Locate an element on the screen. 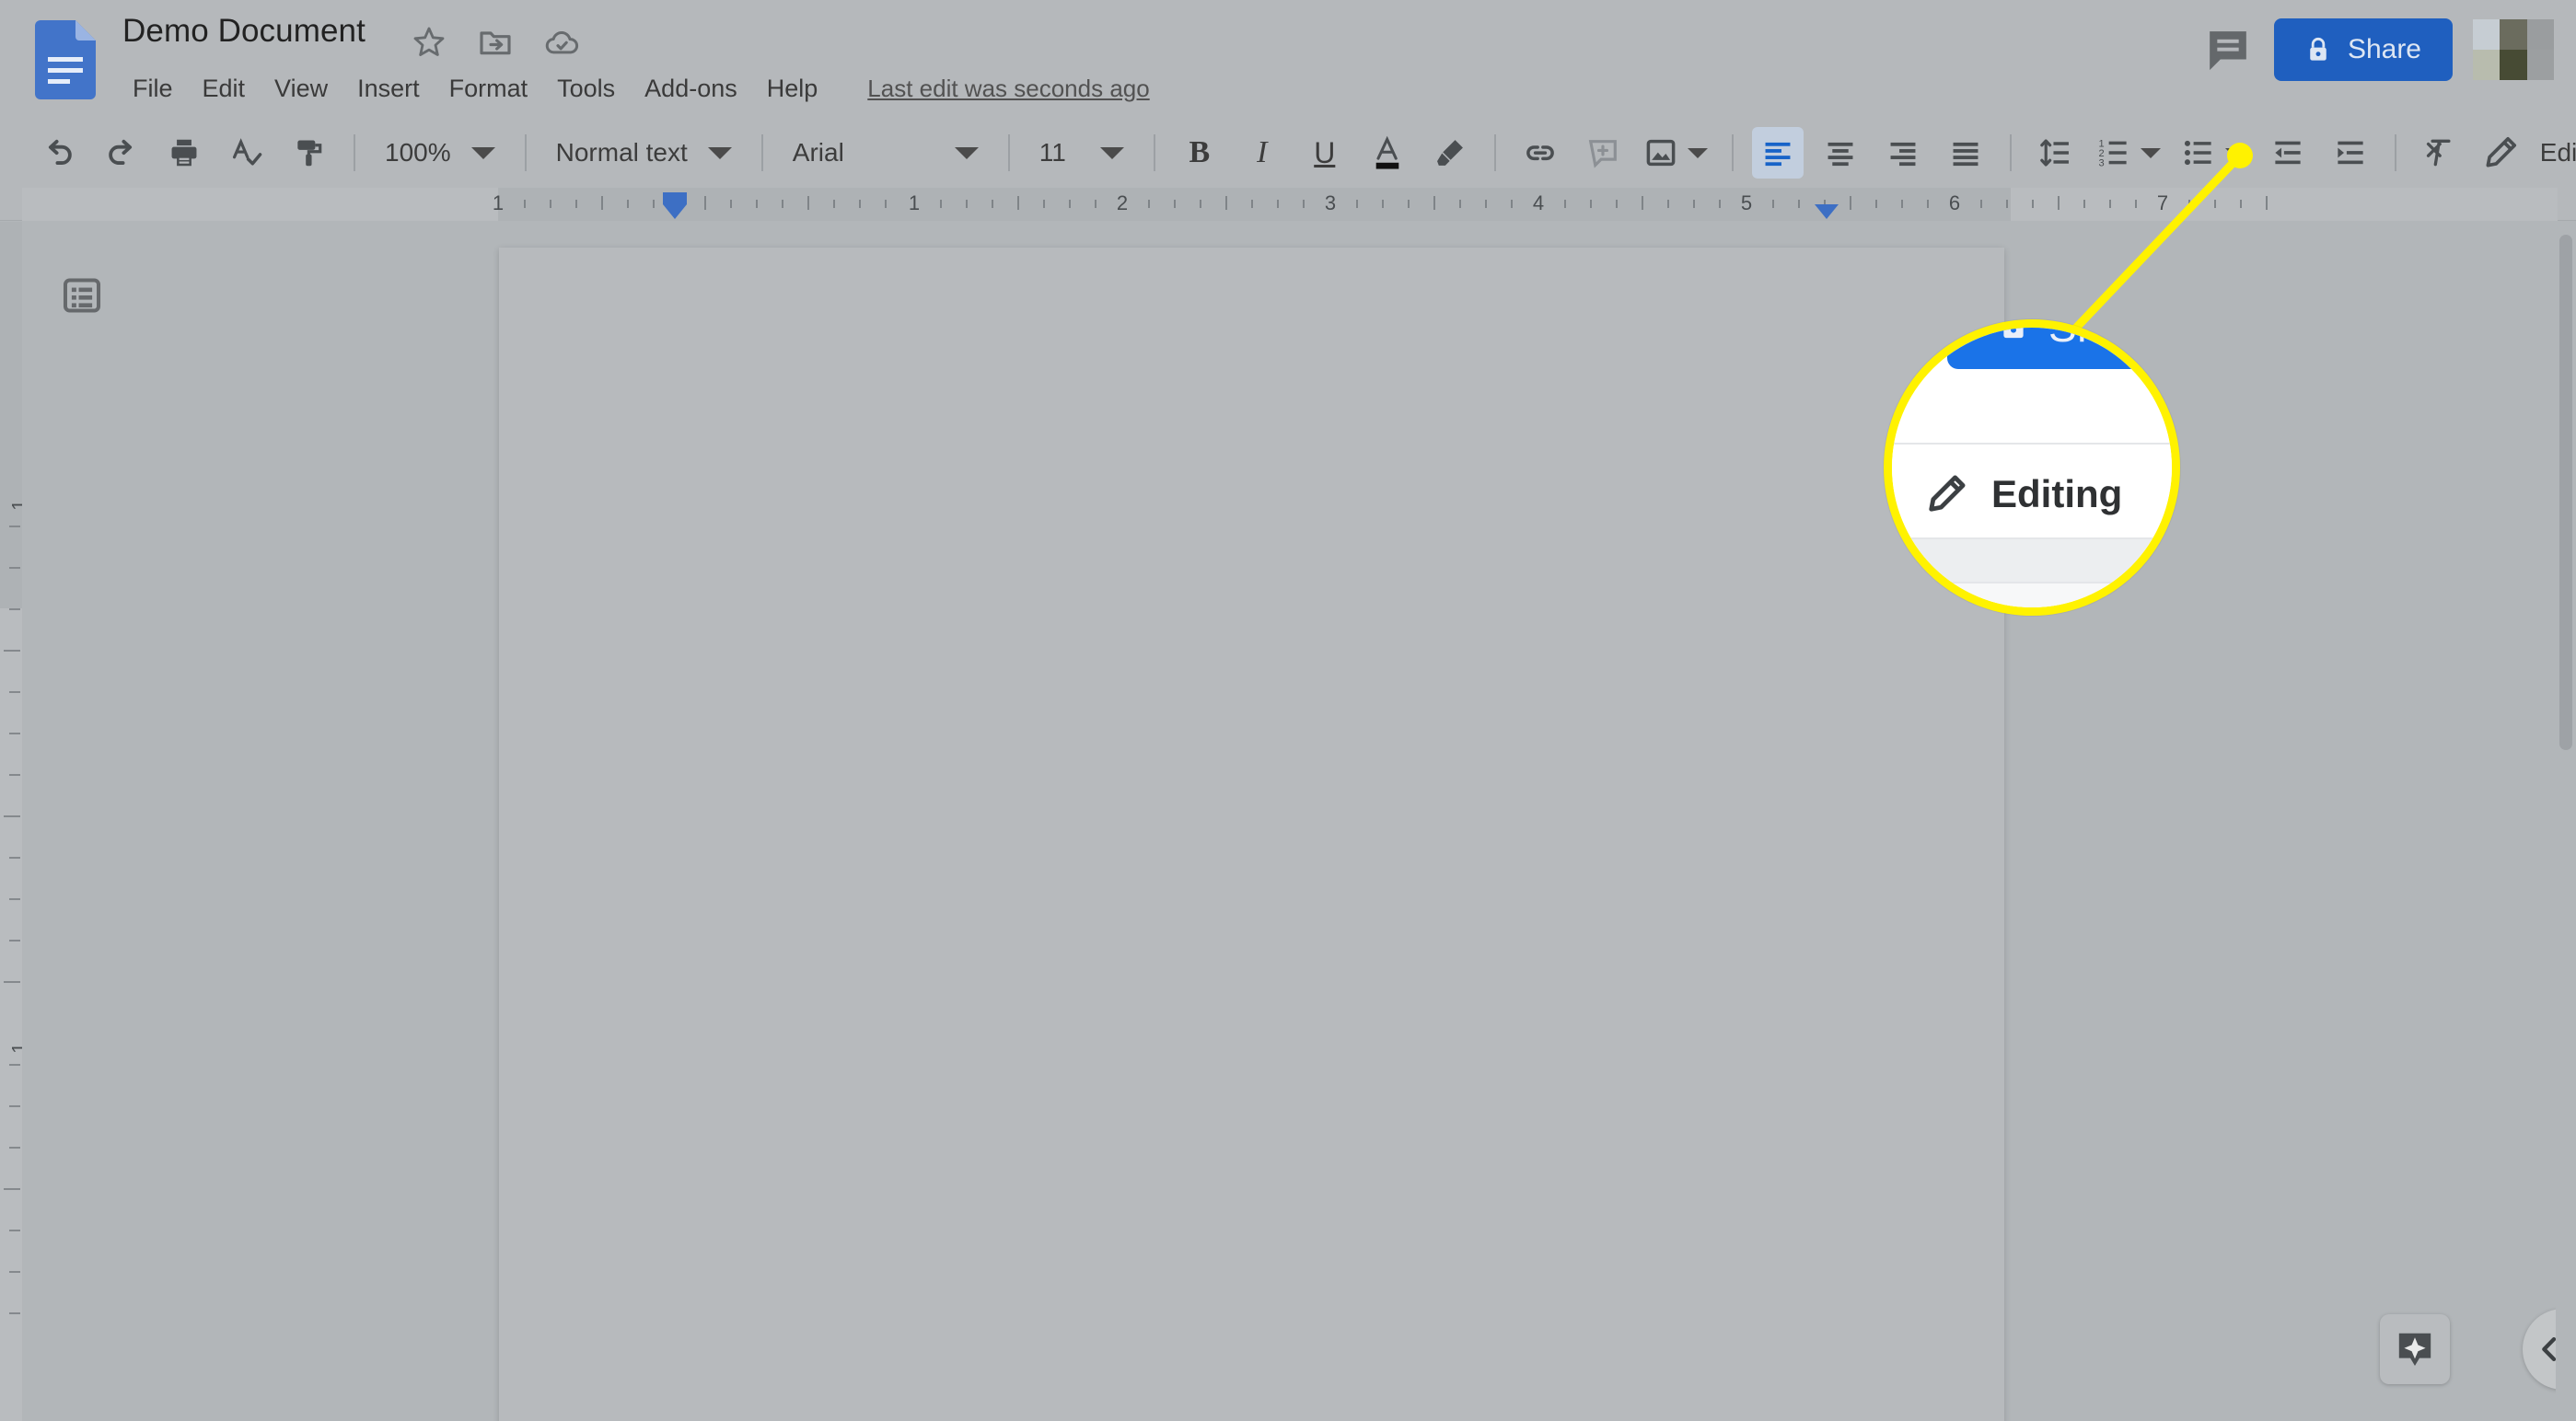 The image size is (2576, 1421). numbered-list-button: 1 2 3 is located at coordinates (2129, 153).